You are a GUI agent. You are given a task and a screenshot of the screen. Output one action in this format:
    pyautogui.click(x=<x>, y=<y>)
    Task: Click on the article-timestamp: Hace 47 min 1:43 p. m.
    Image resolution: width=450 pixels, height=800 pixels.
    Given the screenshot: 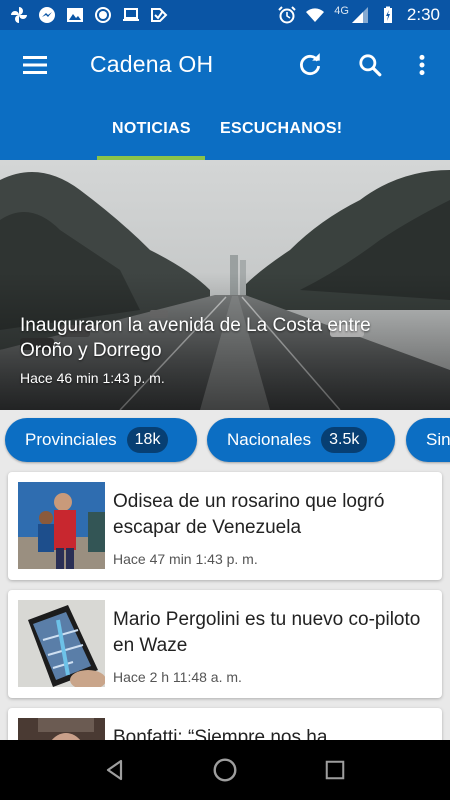 What is the action you would take?
    pyautogui.click(x=185, y=559)
    